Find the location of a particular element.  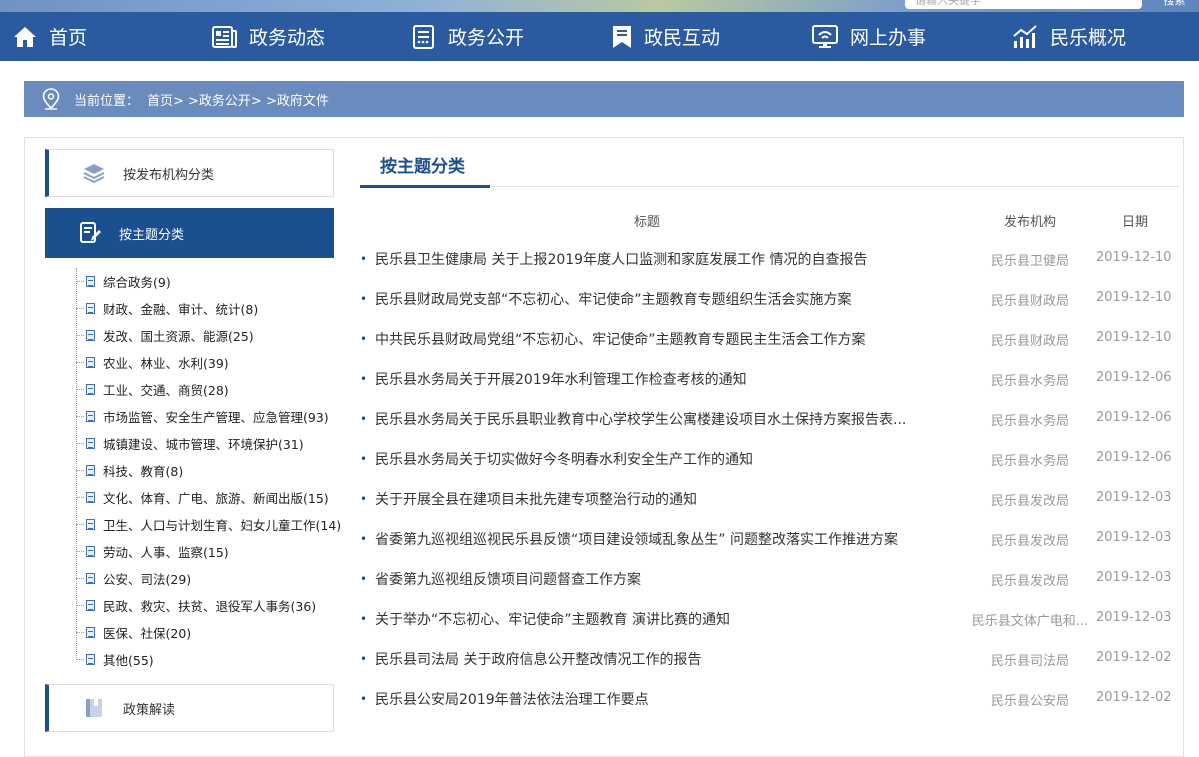

chart-icon is located at coordinates (1025, 36).